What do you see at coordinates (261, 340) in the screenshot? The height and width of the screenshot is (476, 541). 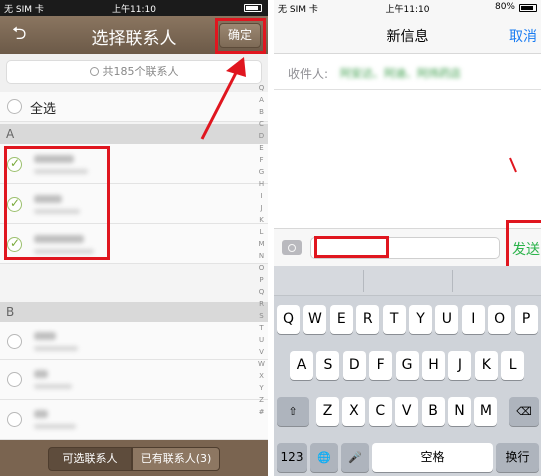 I see `index-letter: U` at bounding box center [261, 340].